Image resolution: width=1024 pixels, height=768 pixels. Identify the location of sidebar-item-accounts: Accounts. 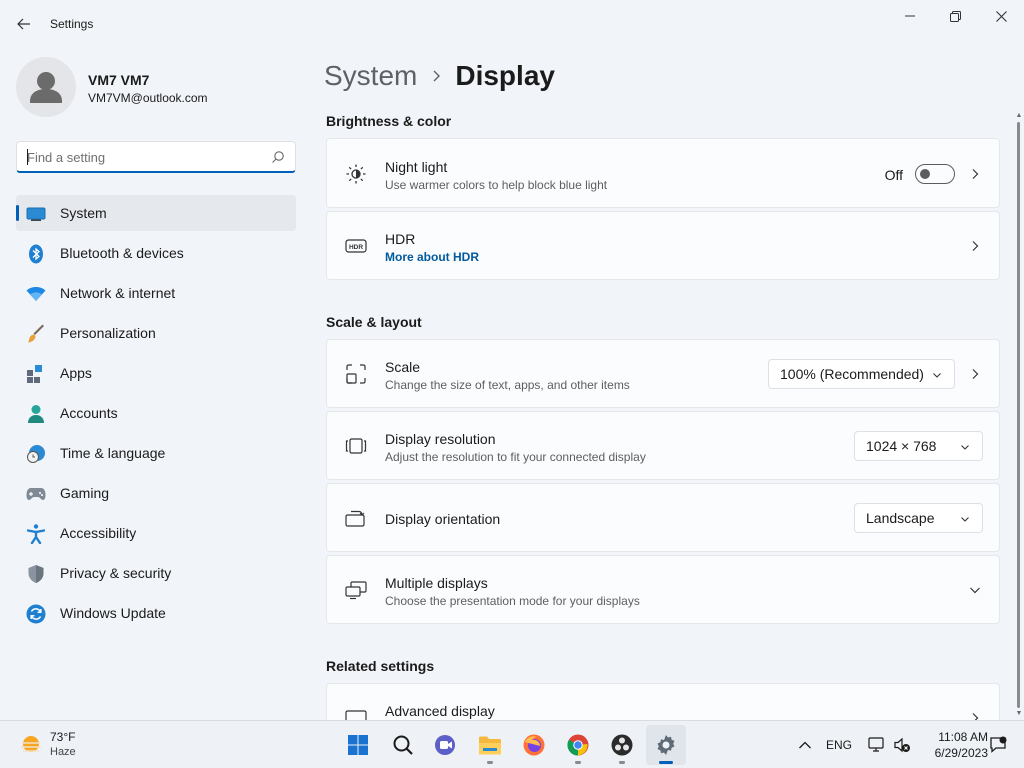
(156, 413).